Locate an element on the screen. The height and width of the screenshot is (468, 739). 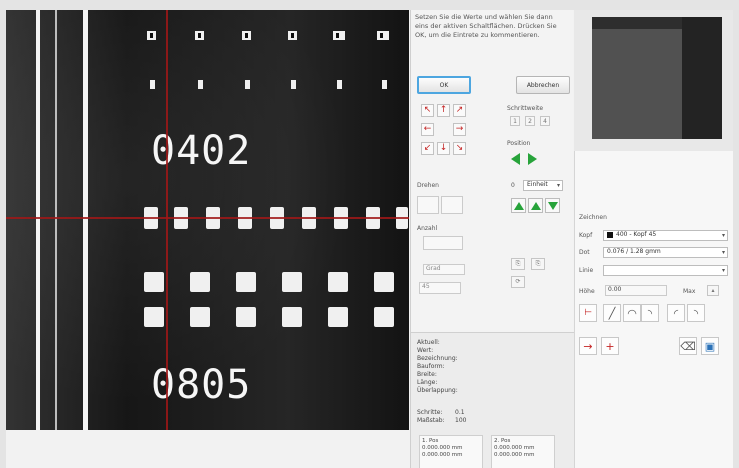
position-label: Position is located at coordinates (519, 143).